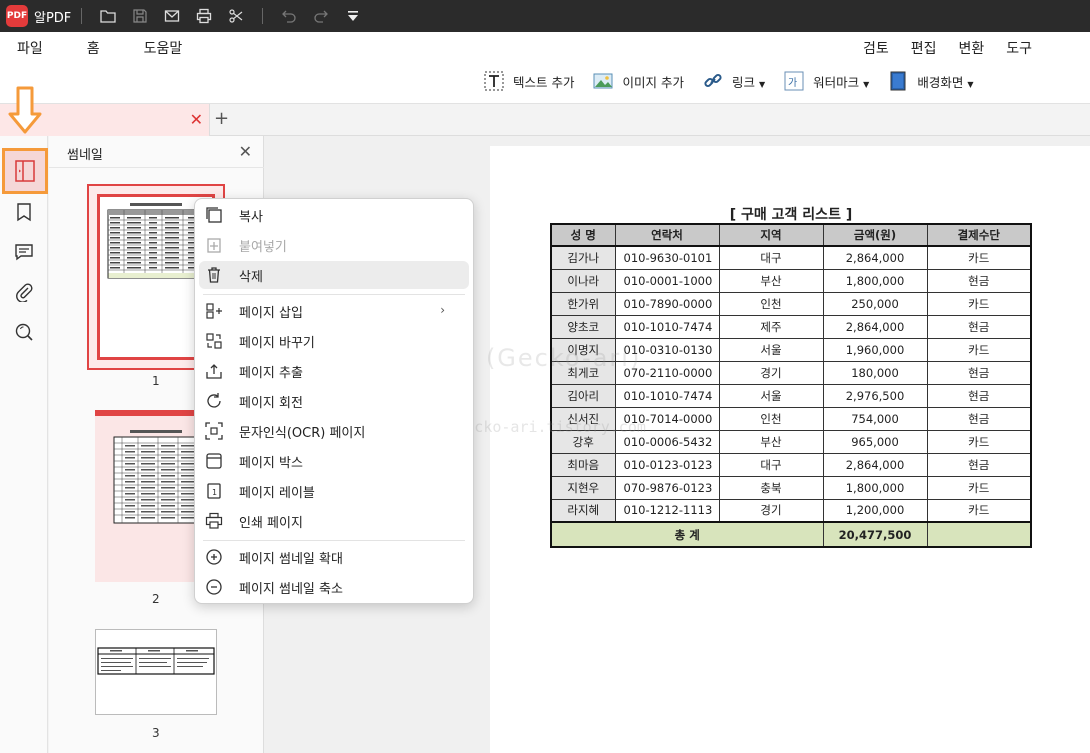 Image resolution: width=1090 pixels, height=753 pixels. Describe the element at coordinates (545, 16) in the screenshot. I see `title-bar: PDF 알PDF` at that location.